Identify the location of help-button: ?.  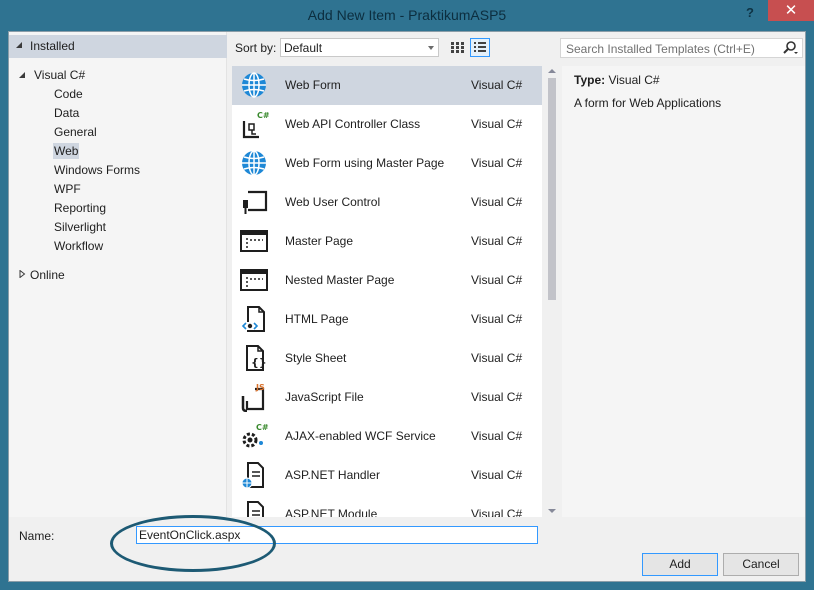
(750, 13).